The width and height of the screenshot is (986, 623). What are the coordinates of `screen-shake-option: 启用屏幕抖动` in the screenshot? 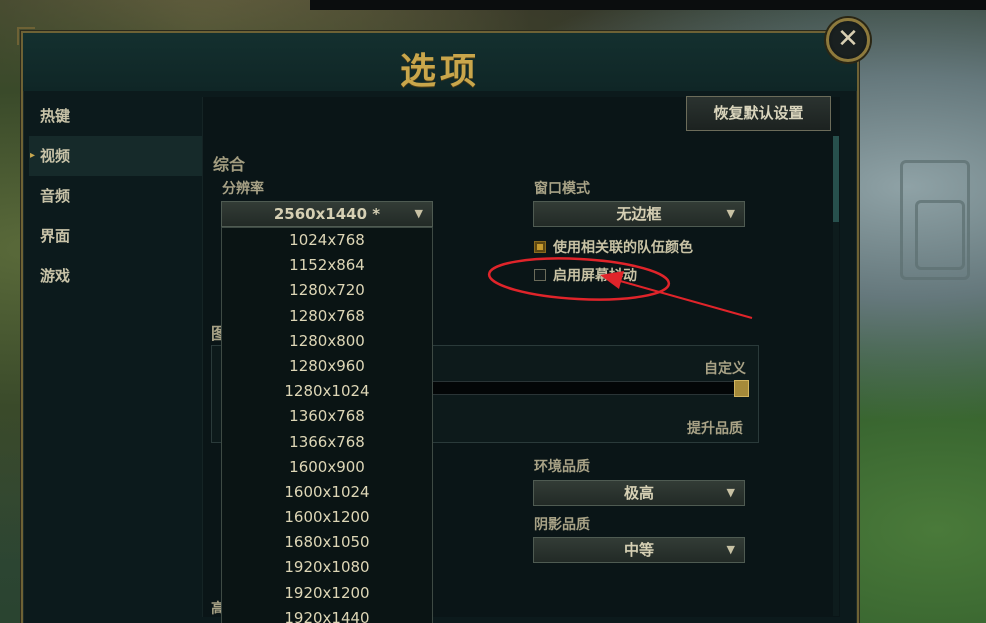 It's located at (585, 275).